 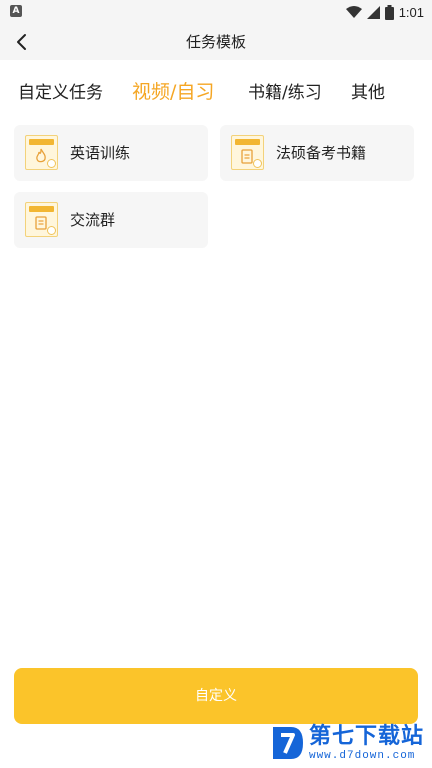 I want to click on watermark: 第七下载站 www.d7down.com, so click(x=346, y=743).